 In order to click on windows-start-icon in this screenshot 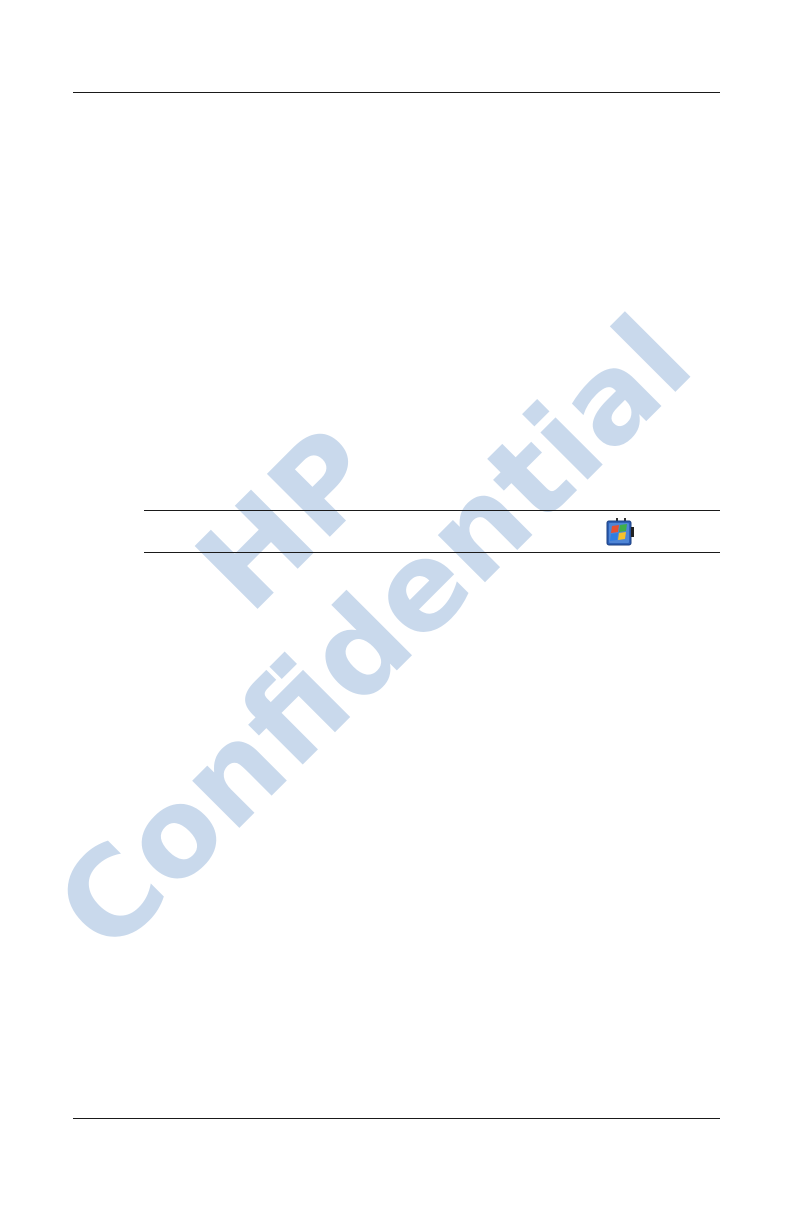, I will do `click(620, 532)`.